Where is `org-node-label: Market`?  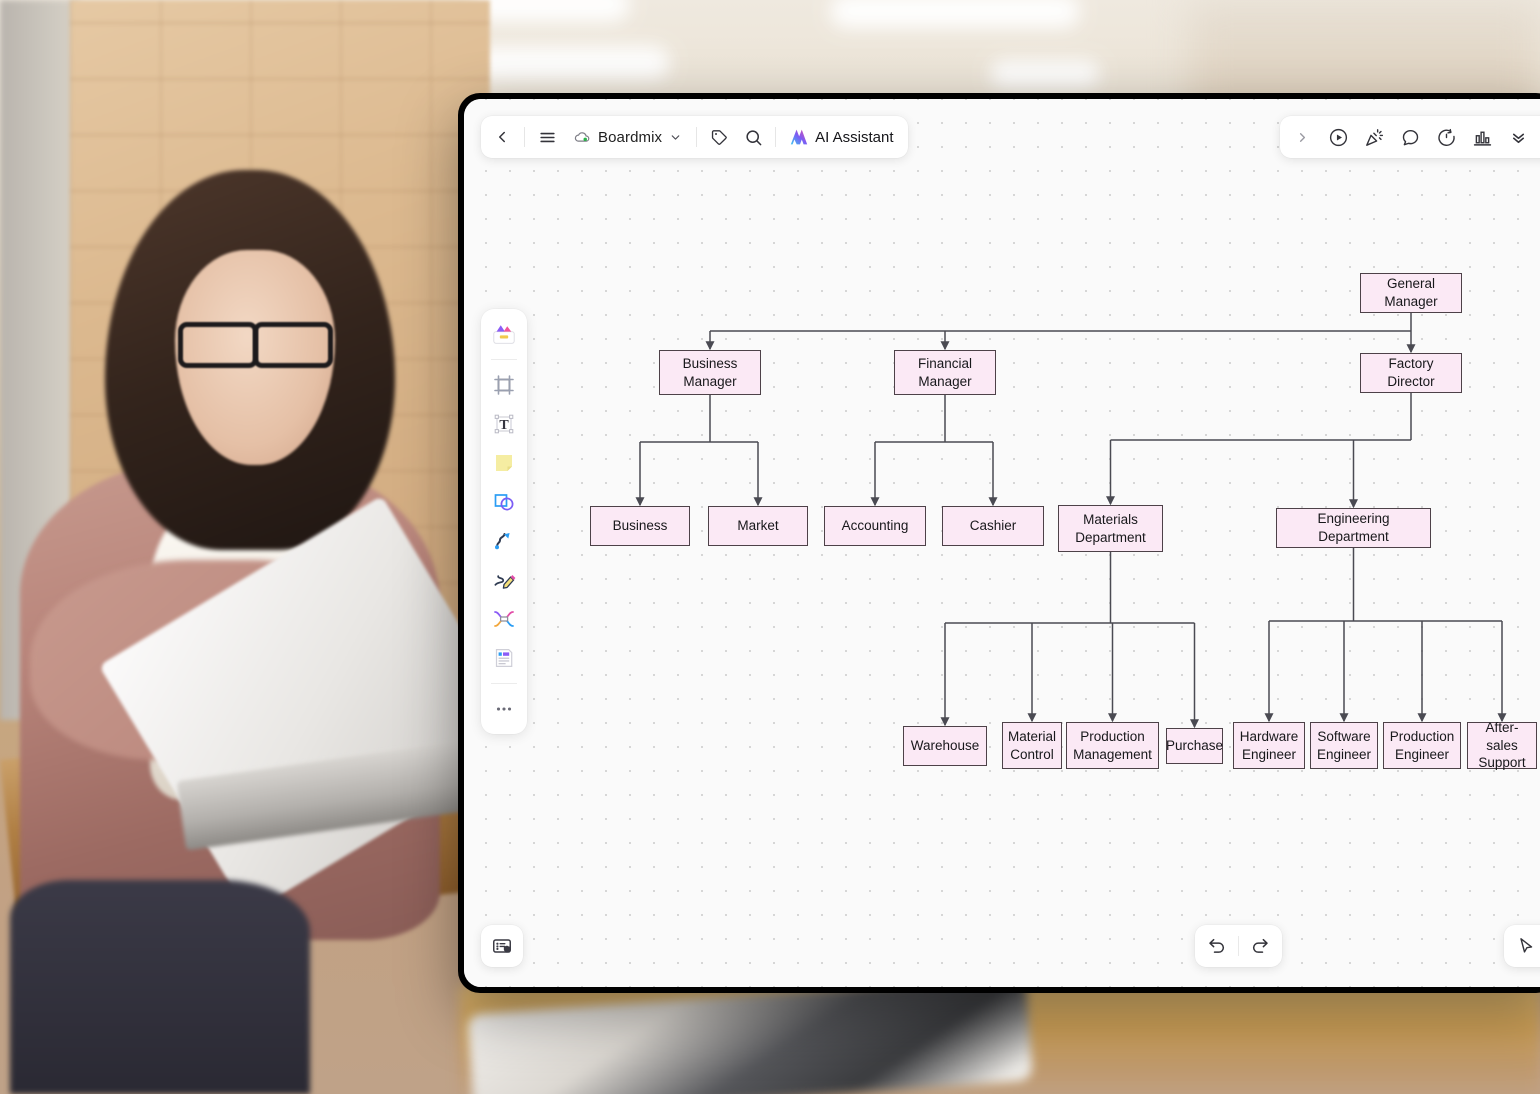 org-node-label: Market is located at coordinates (758, 526).